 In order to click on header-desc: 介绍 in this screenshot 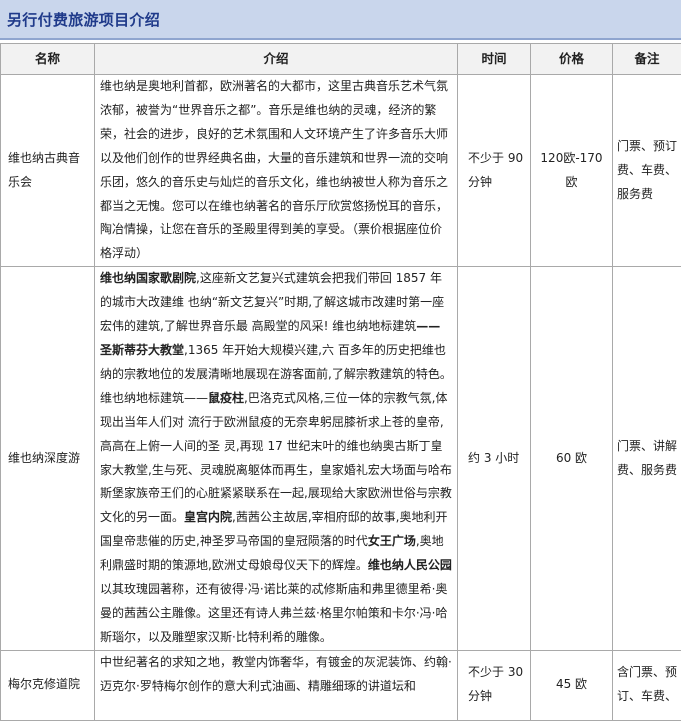, I will do `click(276, 59)`.